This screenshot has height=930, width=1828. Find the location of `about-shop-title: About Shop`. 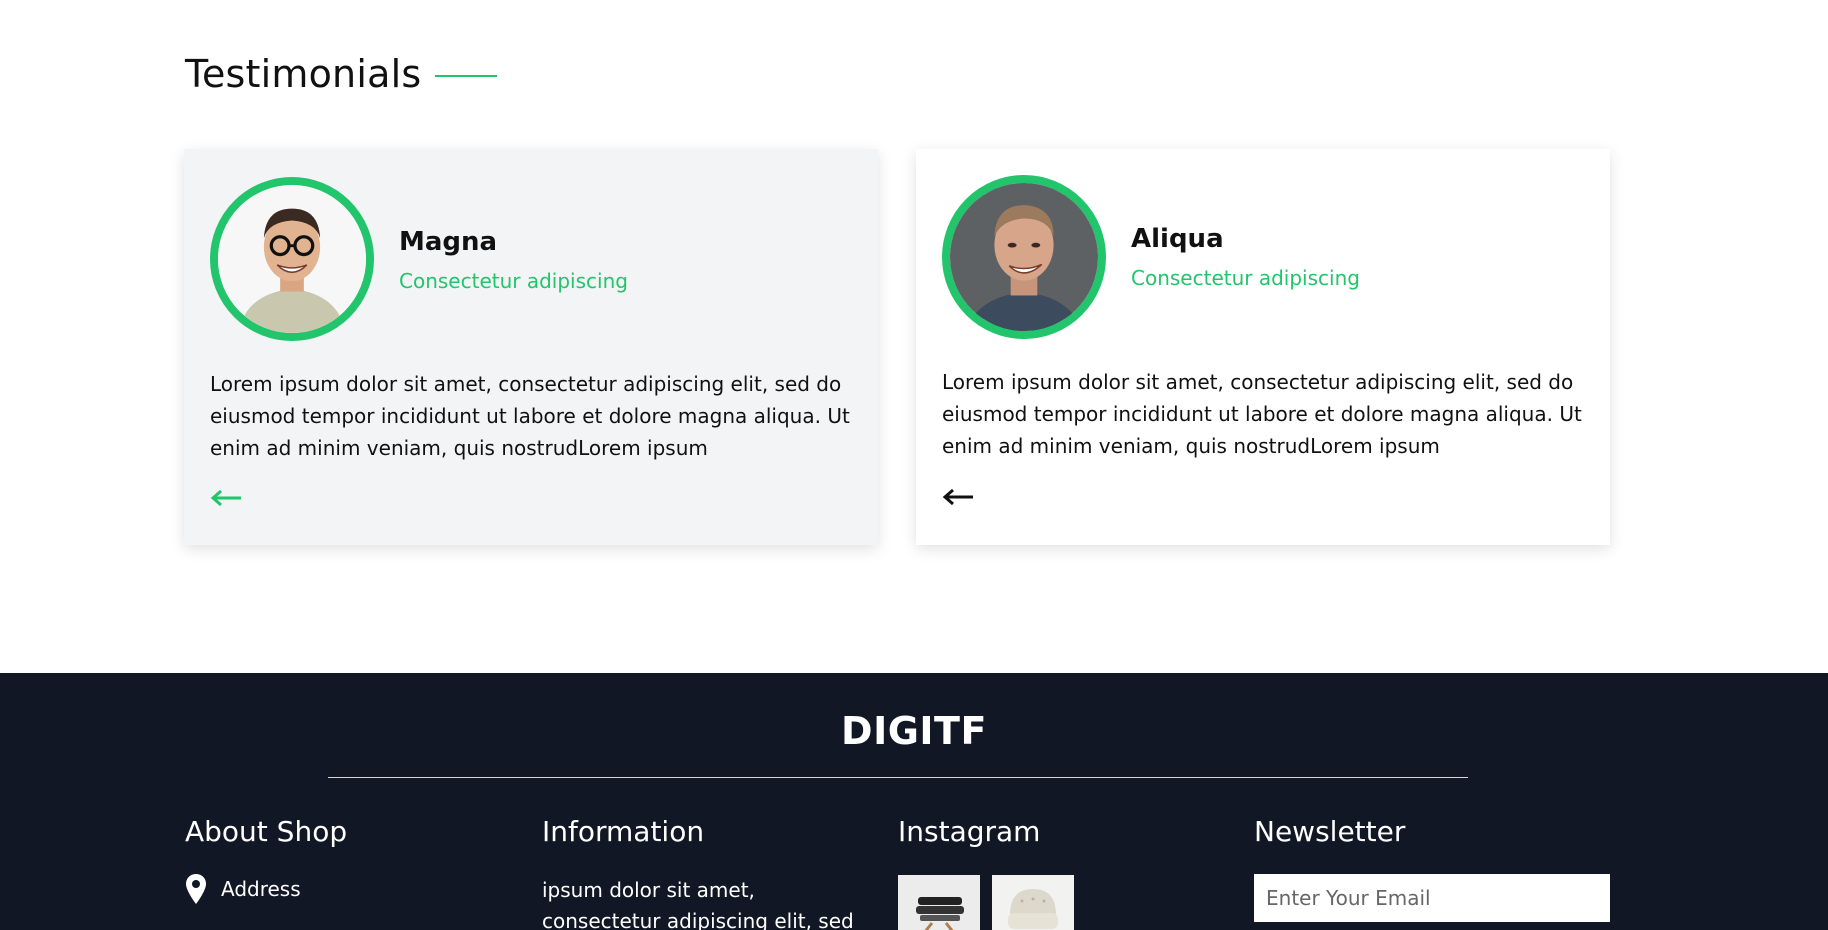

about-shop-title: About Shop is located at coordinates (266, 831).